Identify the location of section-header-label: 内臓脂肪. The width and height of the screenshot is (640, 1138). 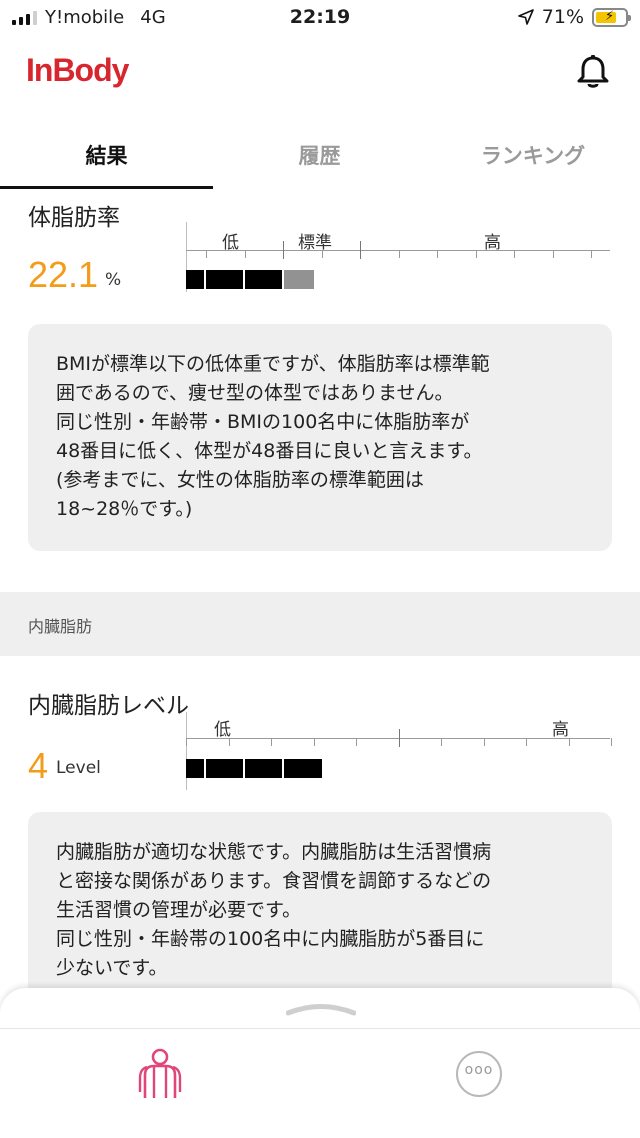
(60, 626).